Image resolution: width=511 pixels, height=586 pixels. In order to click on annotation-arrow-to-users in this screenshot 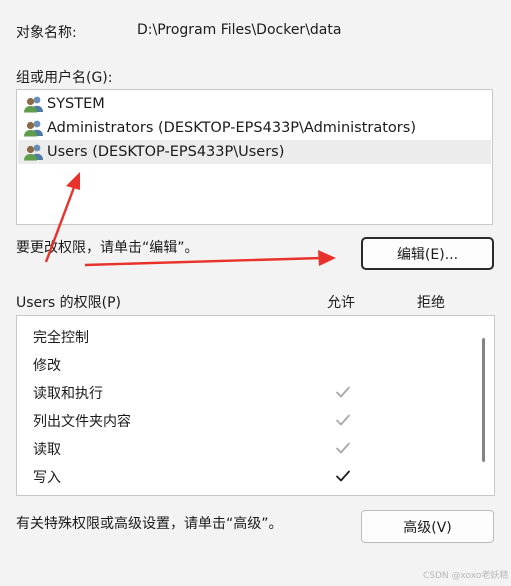, I will do `click(62, 217)`.